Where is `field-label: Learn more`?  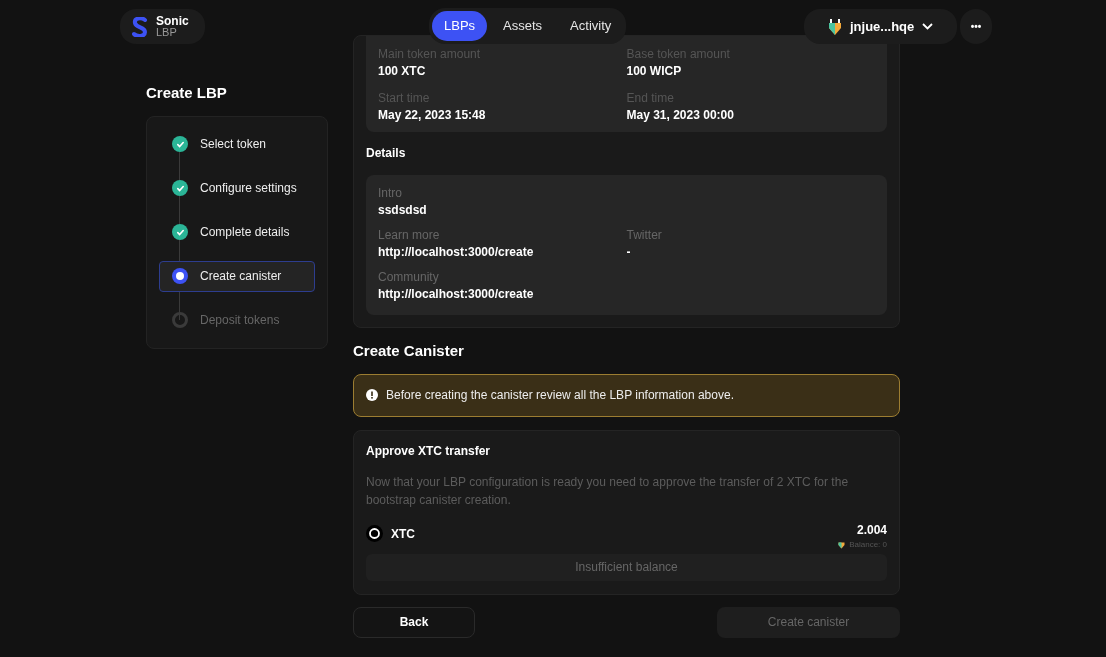
field-label: Learn more is located at coordinates (409, 235).